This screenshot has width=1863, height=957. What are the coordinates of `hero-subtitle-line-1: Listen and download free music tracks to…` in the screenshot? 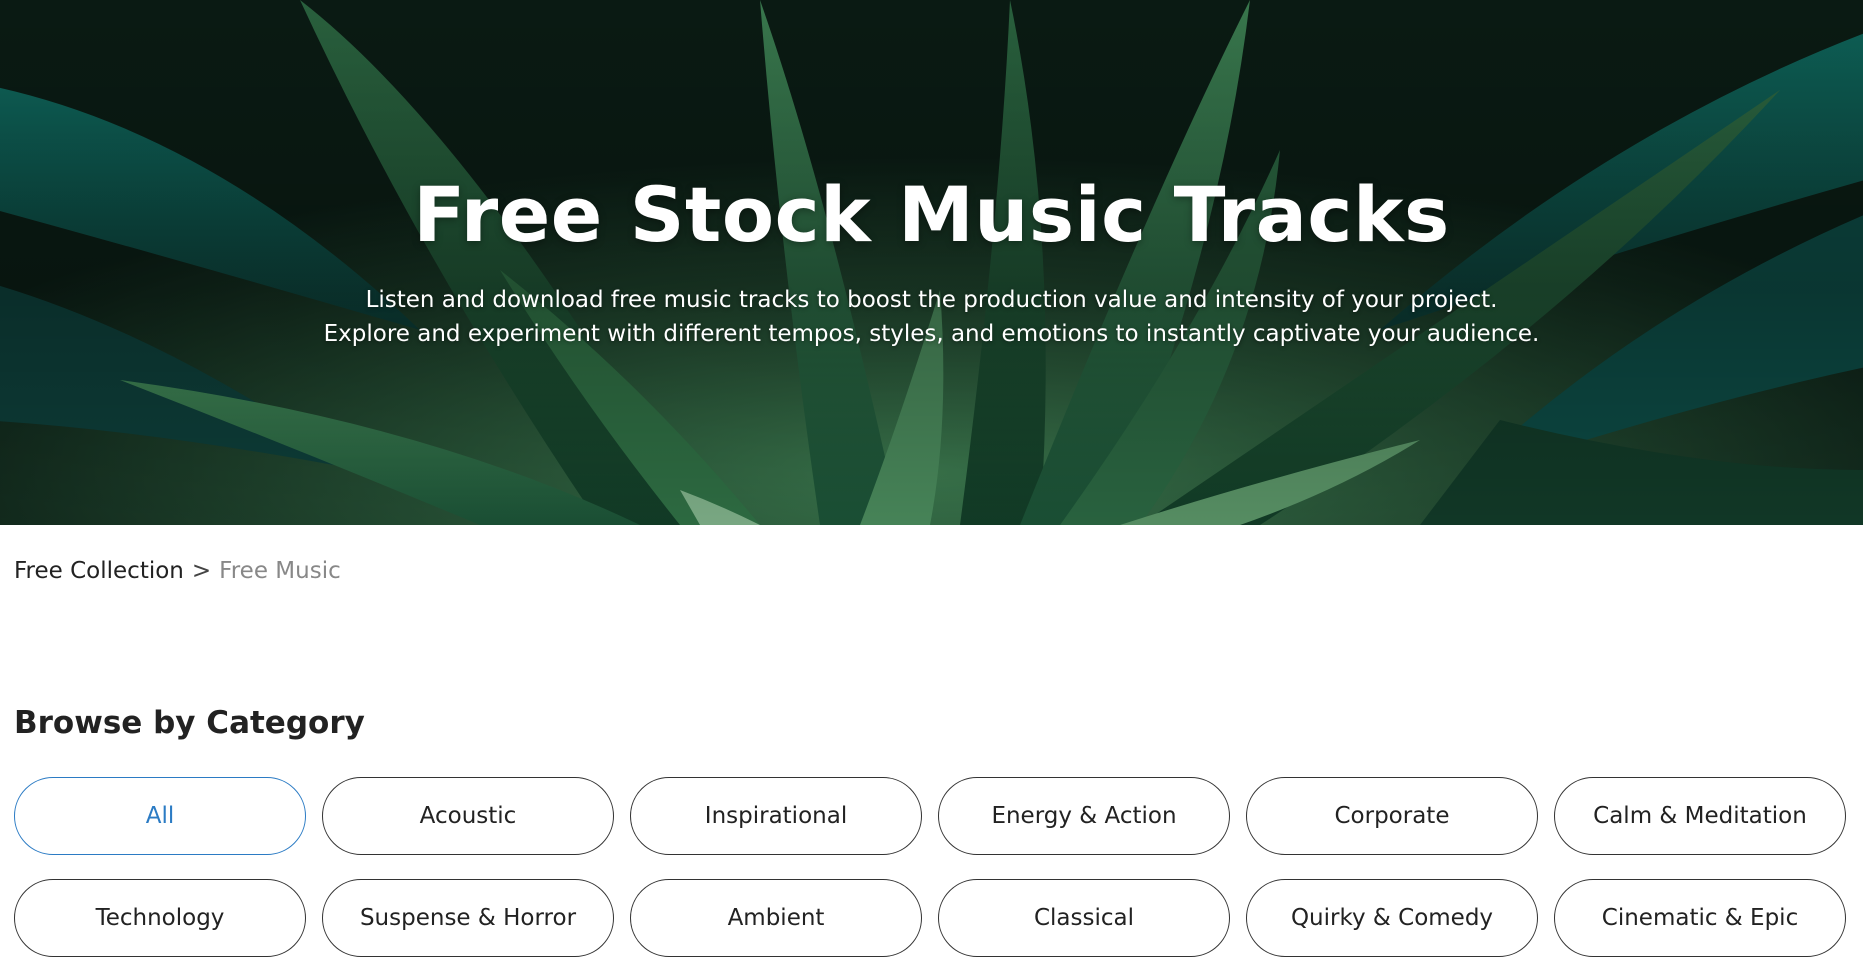 It's located at (931, 300).